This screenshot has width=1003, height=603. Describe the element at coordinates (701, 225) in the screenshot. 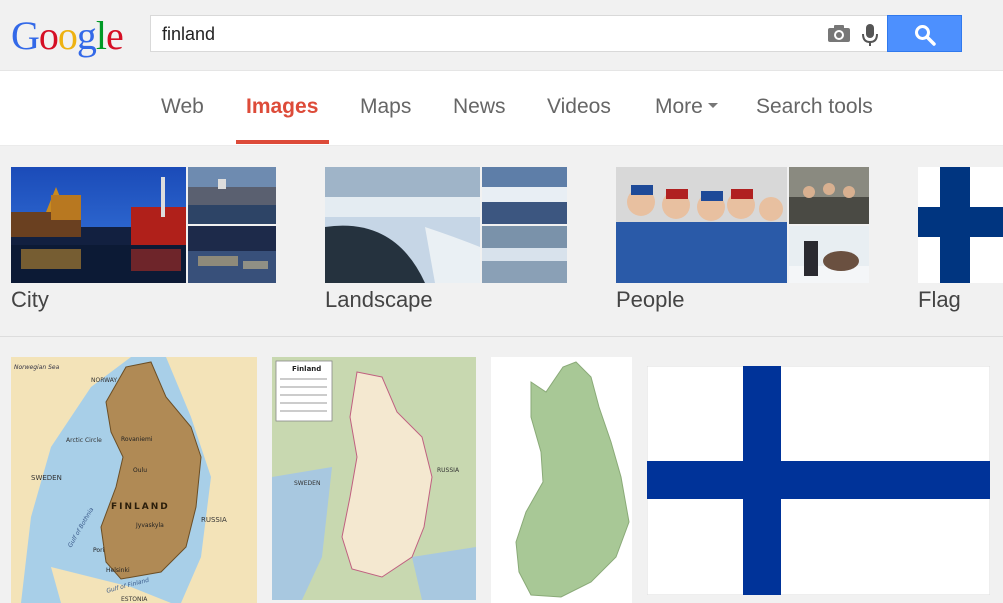

I see `people-fans-thumbnail` at that location.